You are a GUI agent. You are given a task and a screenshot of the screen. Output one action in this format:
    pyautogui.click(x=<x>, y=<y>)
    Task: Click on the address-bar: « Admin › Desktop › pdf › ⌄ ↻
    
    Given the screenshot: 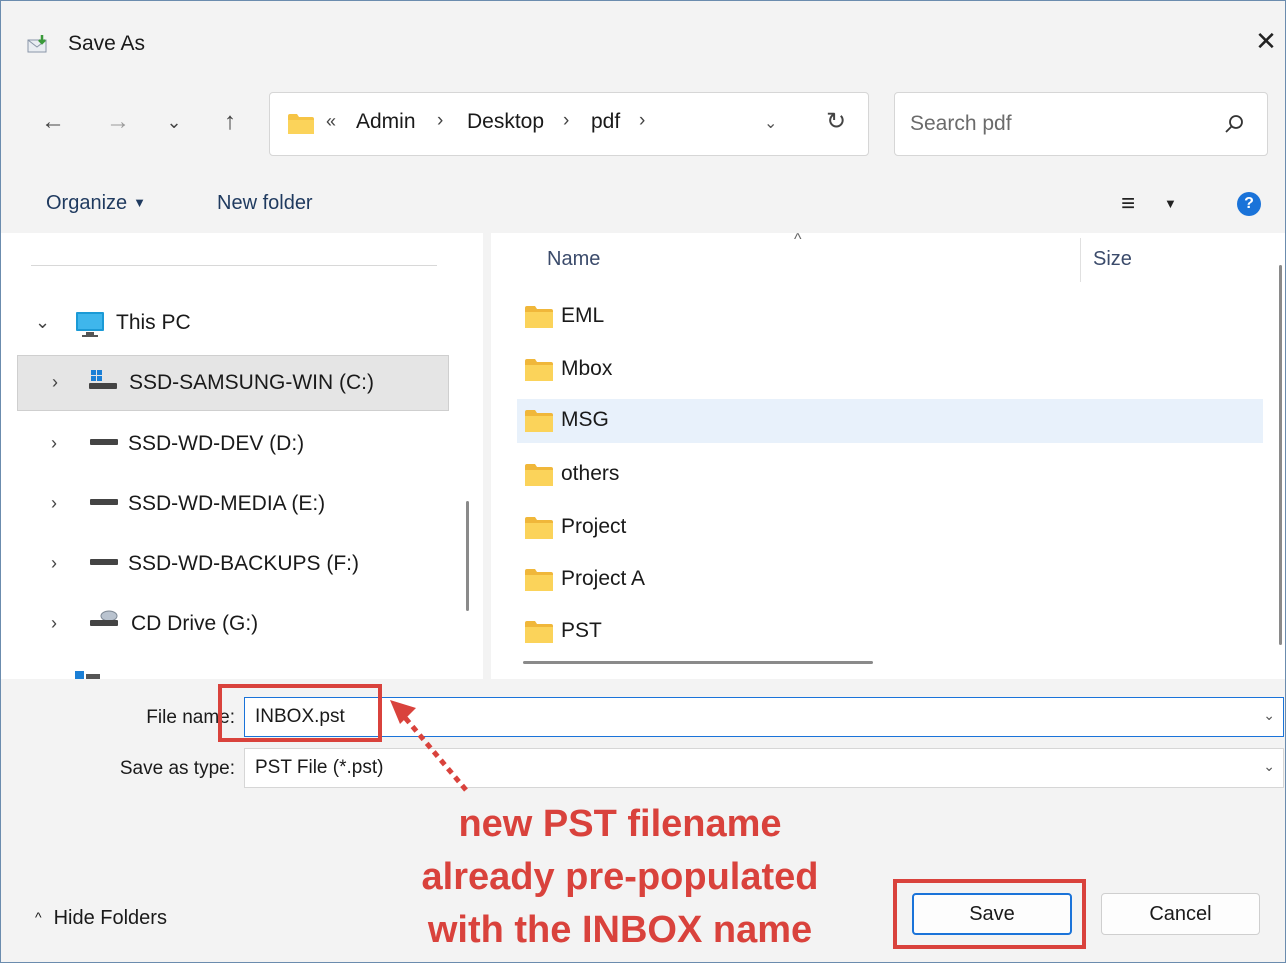 What is the action you would take?
    pyautogui.click(x=569, y=124)
    